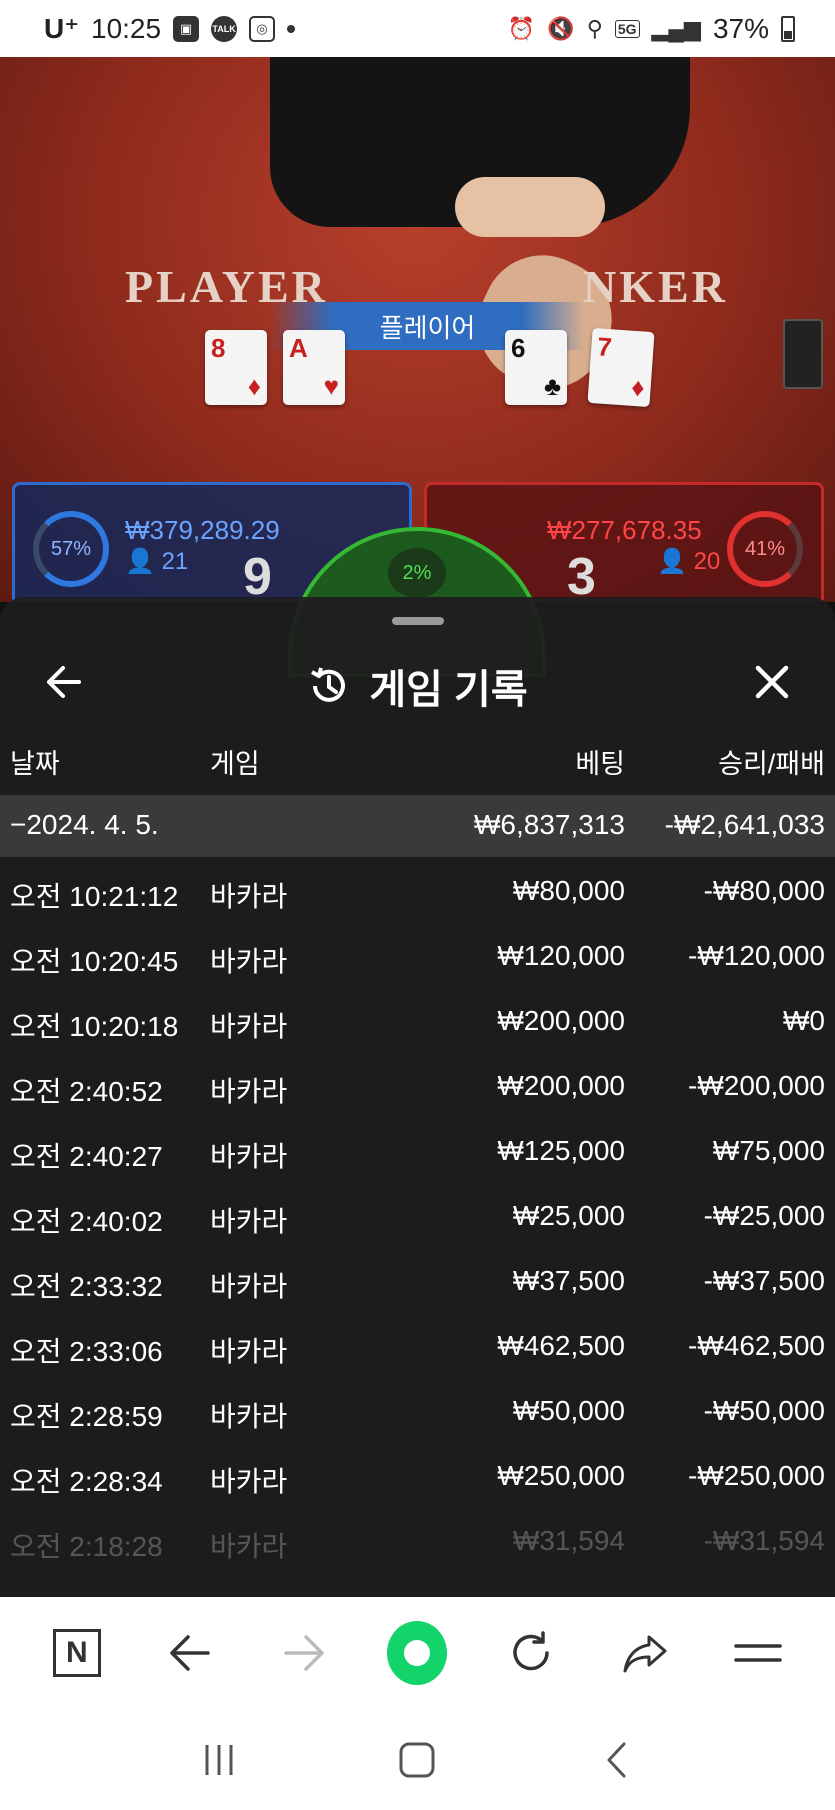 The image size is (835, 1810). Describe the element at coordinates (518, 348) in the screenshot. I see `card-rank: 6` at that location.